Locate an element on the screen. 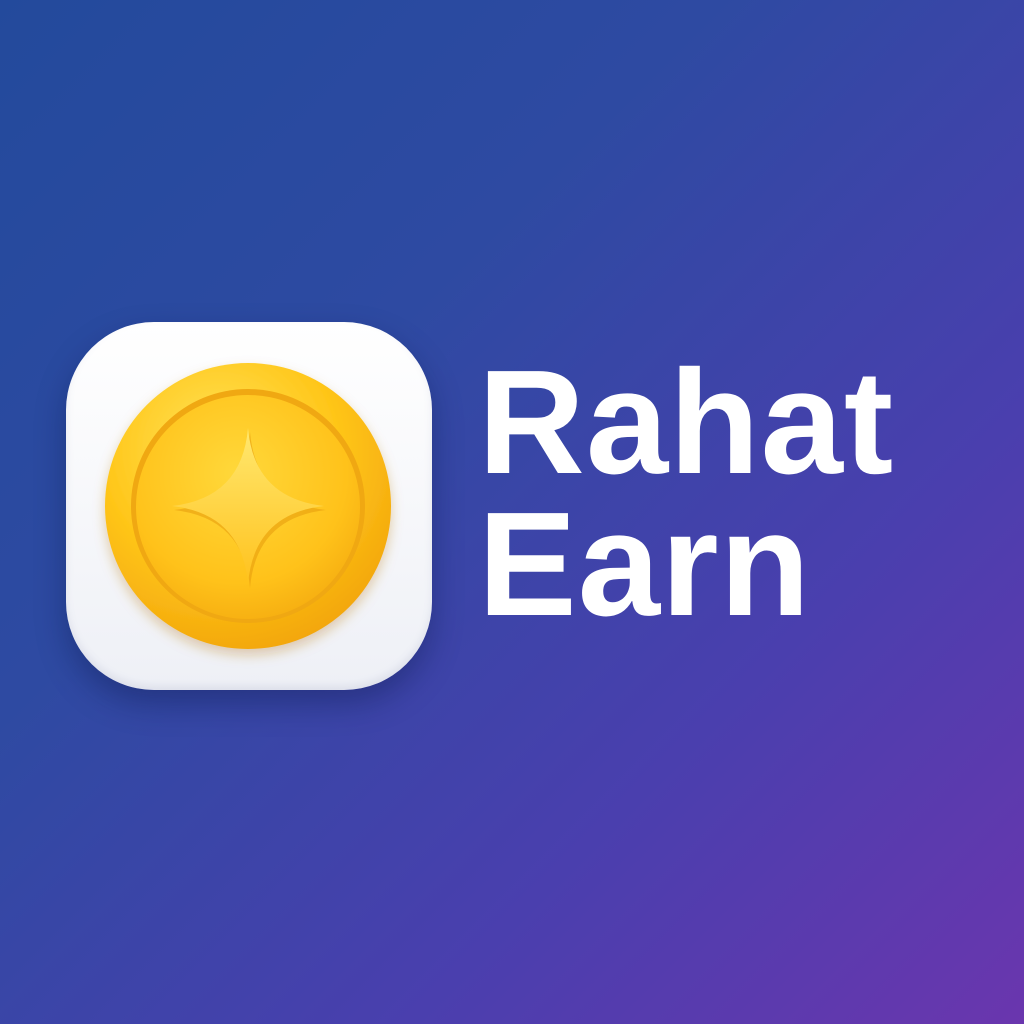  brand-name-line-2: Earn is located at coordinates (645, 564).